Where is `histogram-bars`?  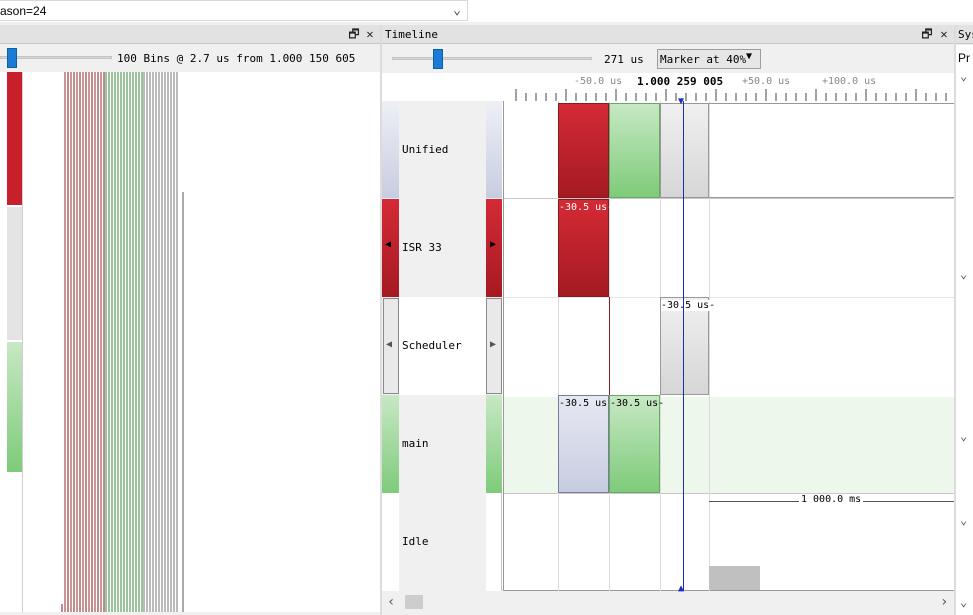 histogram-bars is located at coordinates (122, 342).